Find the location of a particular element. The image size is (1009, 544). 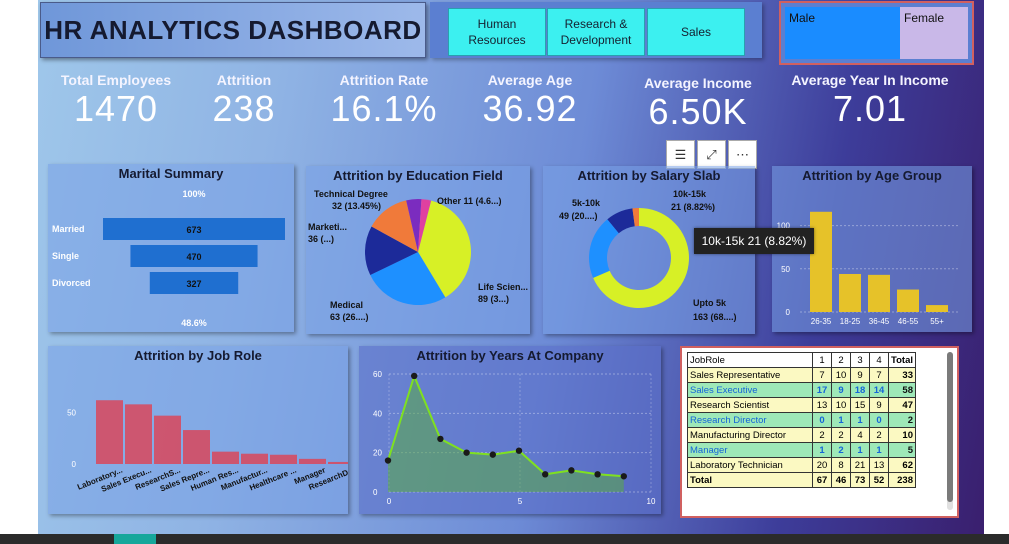

table-row: Manager 1 2 1 1 5 is located at coordinates (801, 450).